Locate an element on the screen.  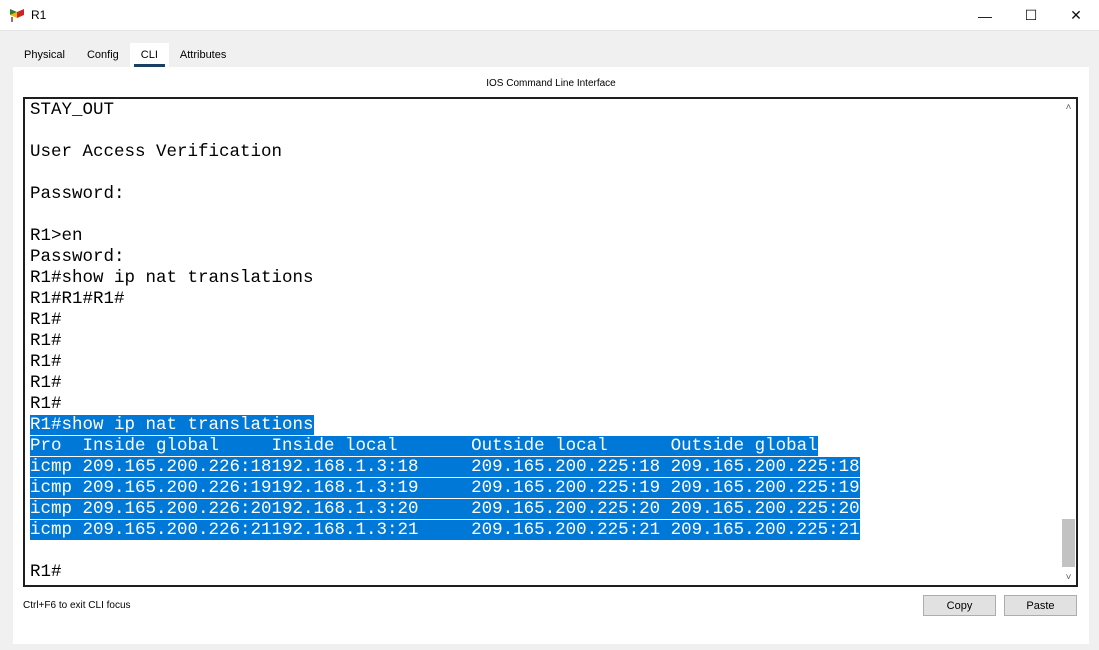
console-line: R1>en is located at coordinates (544, 236).